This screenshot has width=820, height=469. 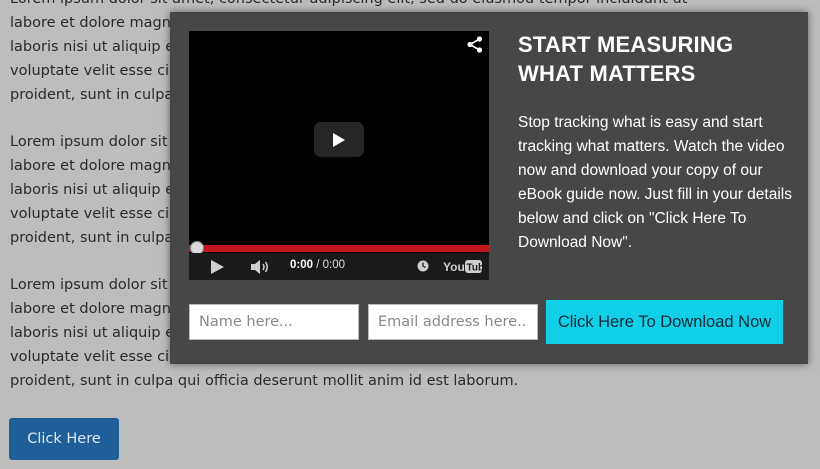 I want to click on volume-icon, so click(x=261, y=267).